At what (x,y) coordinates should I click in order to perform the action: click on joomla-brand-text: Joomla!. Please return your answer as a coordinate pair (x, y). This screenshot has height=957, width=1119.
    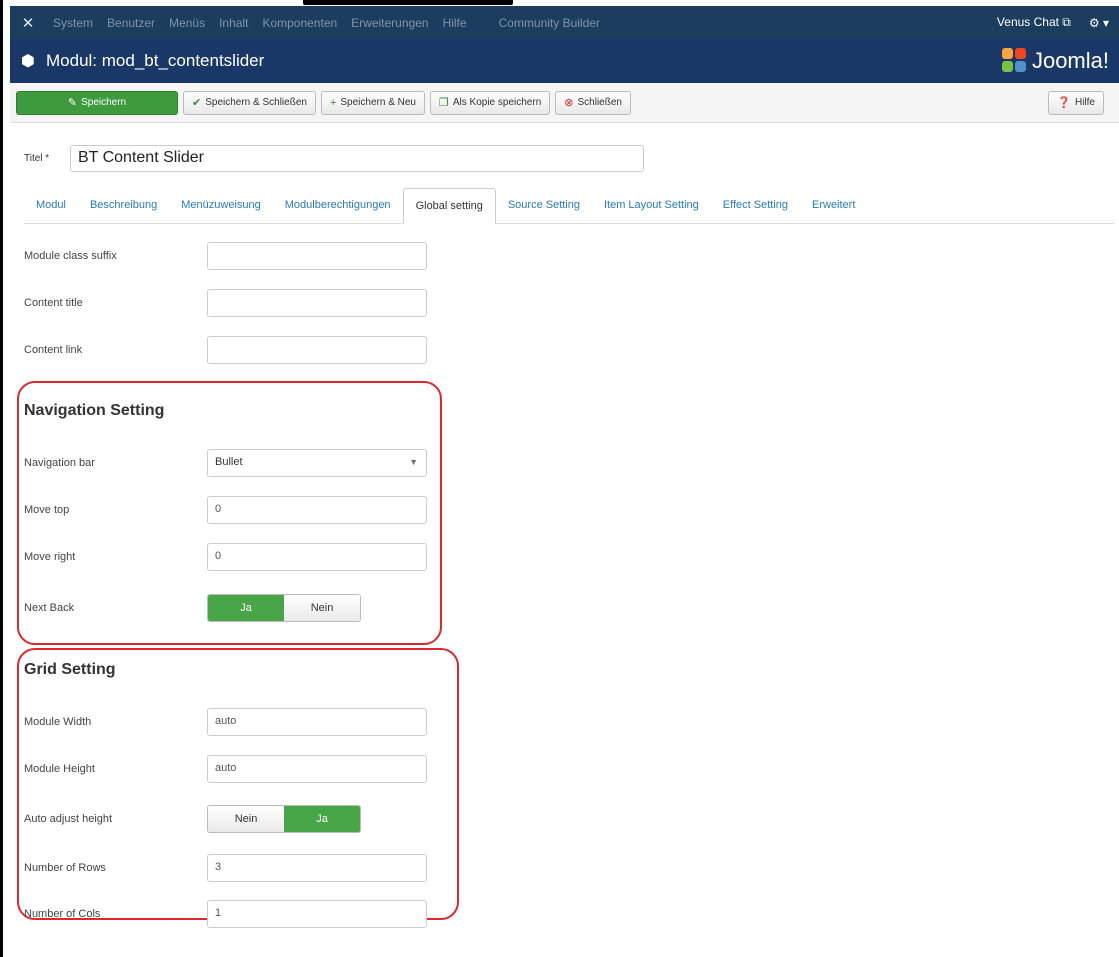
    Looking at the image, I should click on (1070, 60).